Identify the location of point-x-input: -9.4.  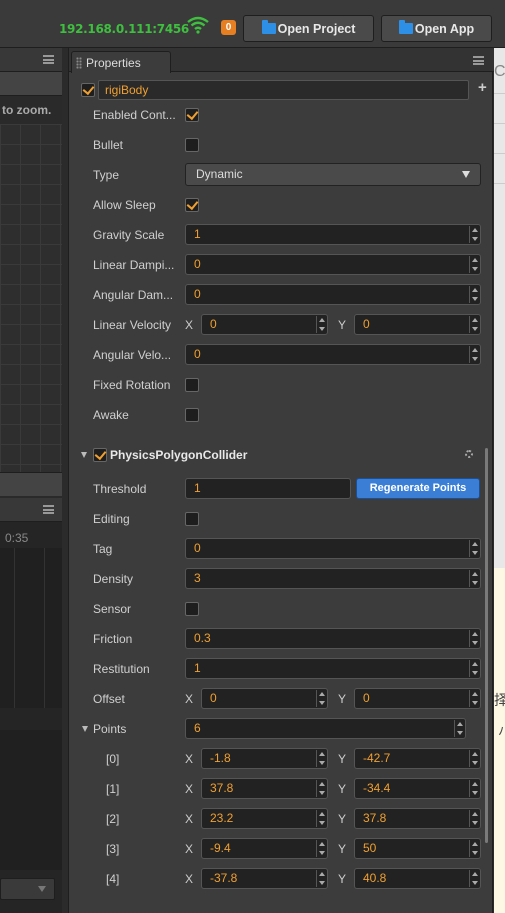
(264, 848).